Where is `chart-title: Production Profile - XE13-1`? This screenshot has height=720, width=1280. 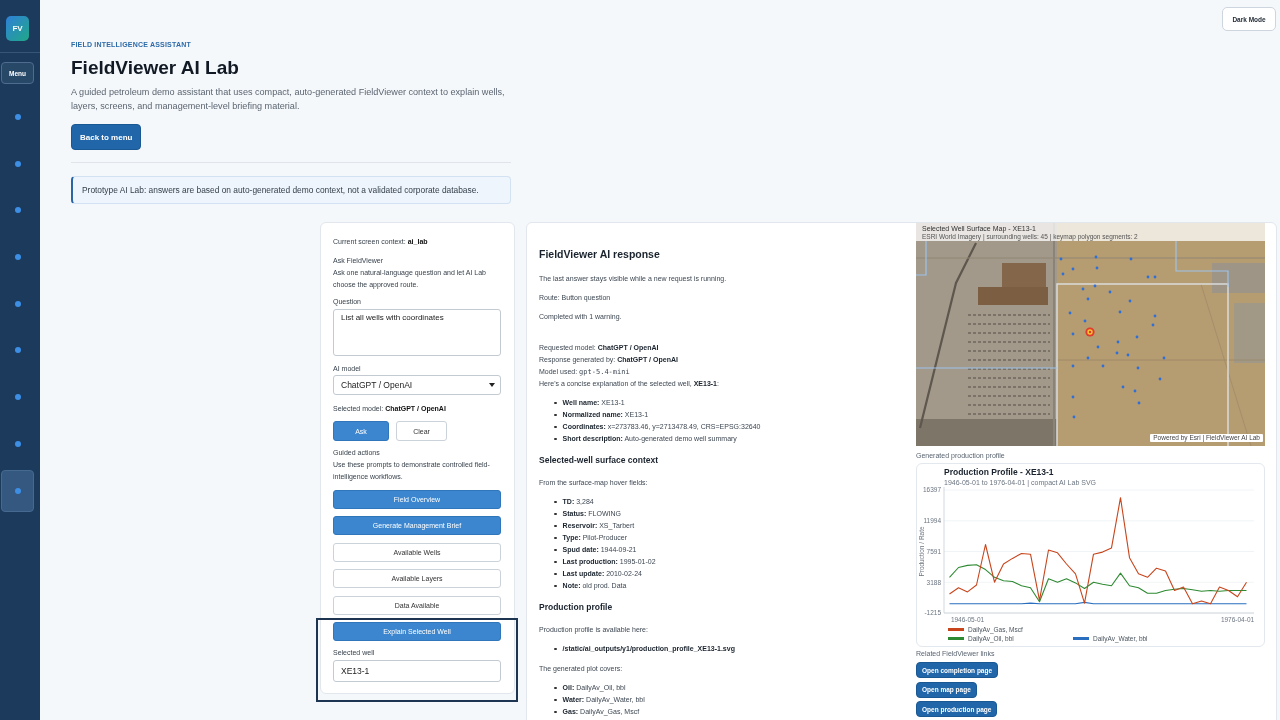 chart-title: Production Profile - XE13-1 is located at coordinates (999, 472).